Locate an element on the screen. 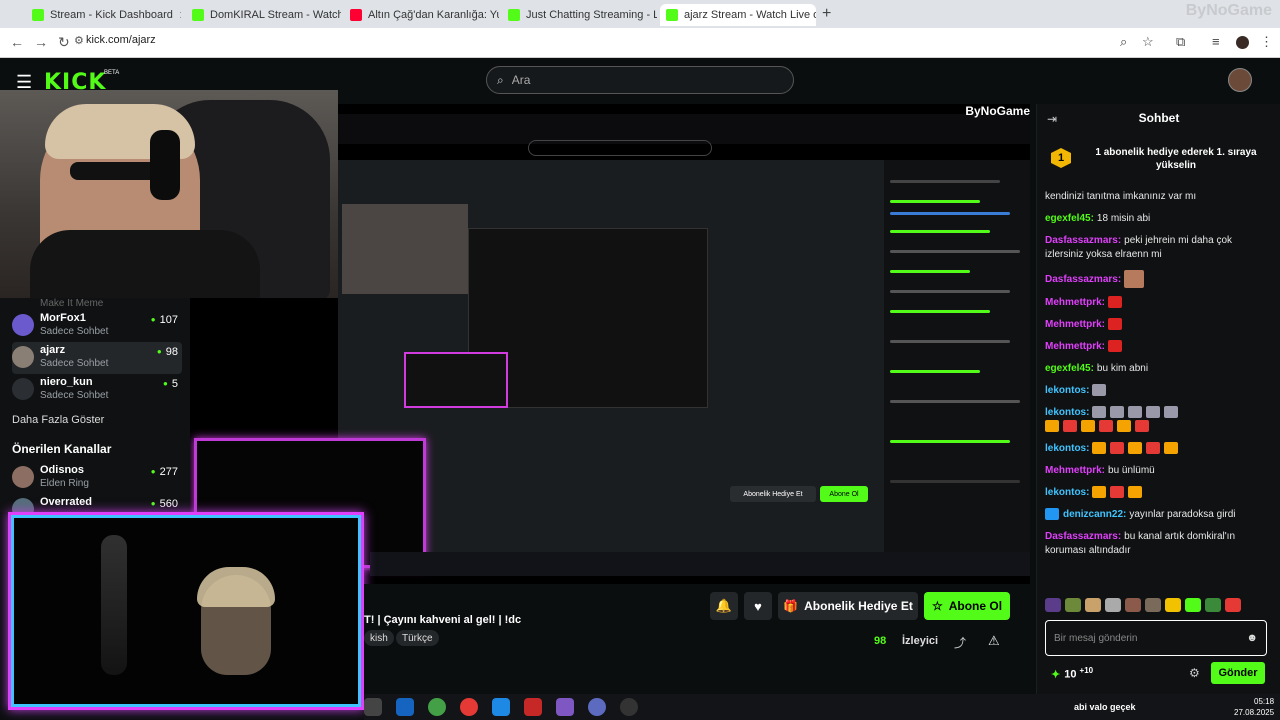  chat-message: Dasfassazmars: is located at coordinates (1159, 279).